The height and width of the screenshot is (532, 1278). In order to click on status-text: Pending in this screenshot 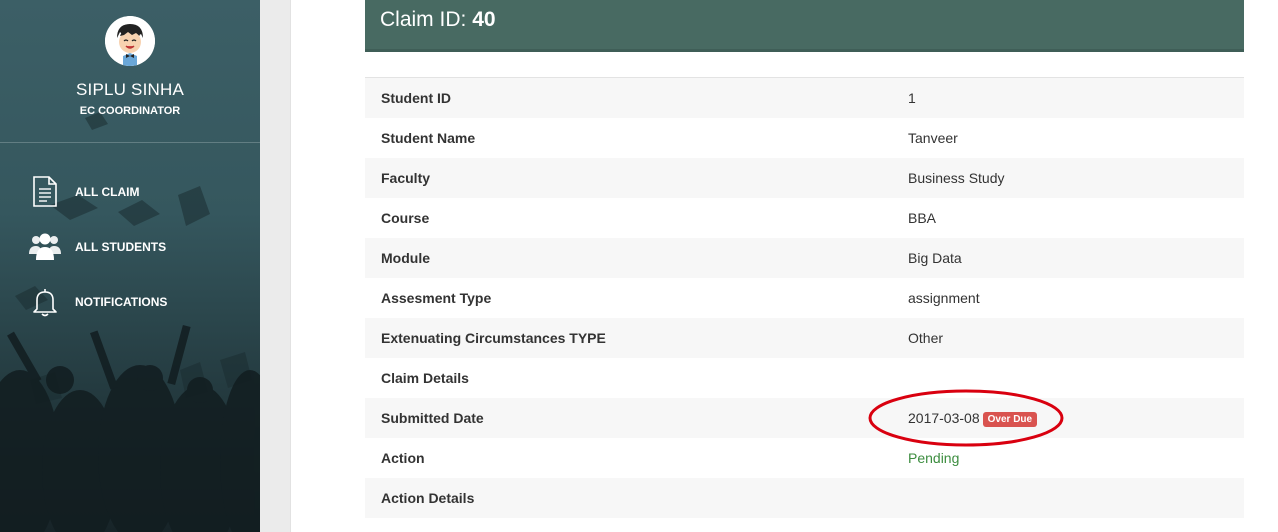, I will do `click(934, 458)`.